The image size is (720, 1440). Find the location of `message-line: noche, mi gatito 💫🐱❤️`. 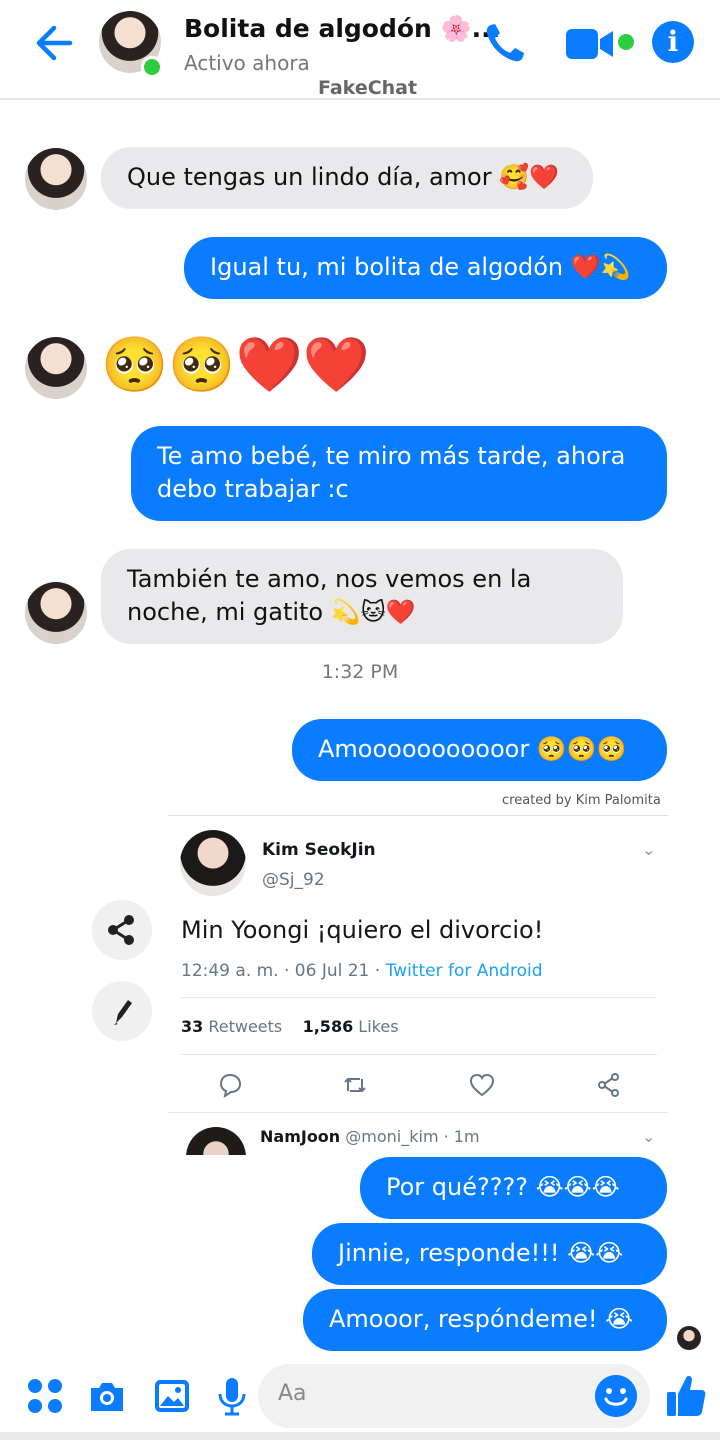

message-line: noche, mi gatito 💫🐱❤️ is located at coordinates (271, 612).